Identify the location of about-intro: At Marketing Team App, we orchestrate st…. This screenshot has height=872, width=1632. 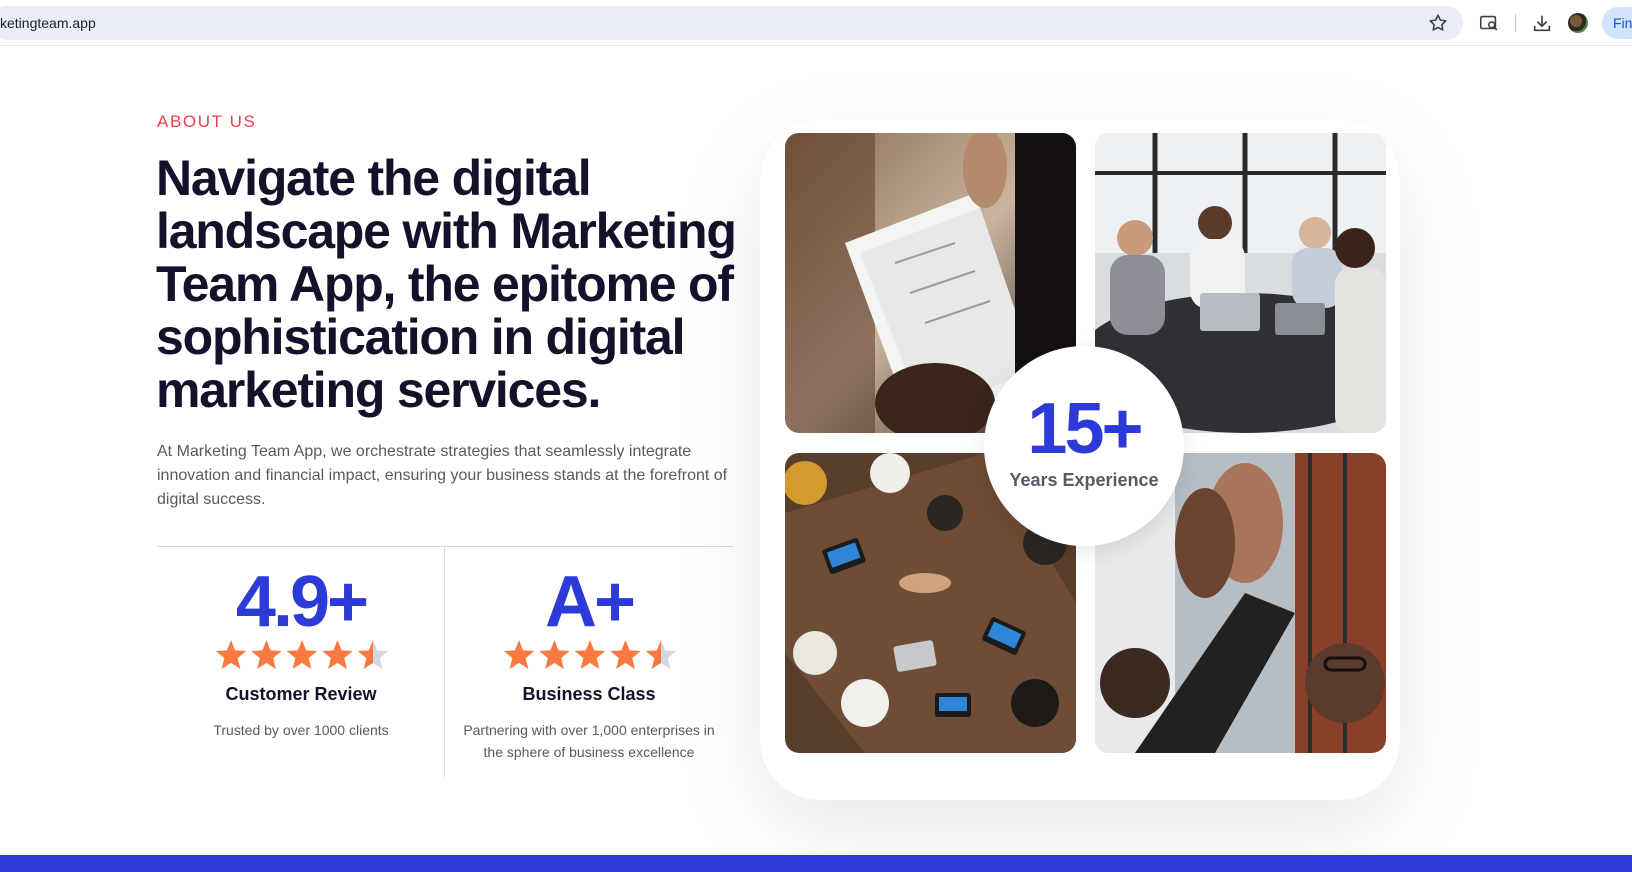
(442, 475).